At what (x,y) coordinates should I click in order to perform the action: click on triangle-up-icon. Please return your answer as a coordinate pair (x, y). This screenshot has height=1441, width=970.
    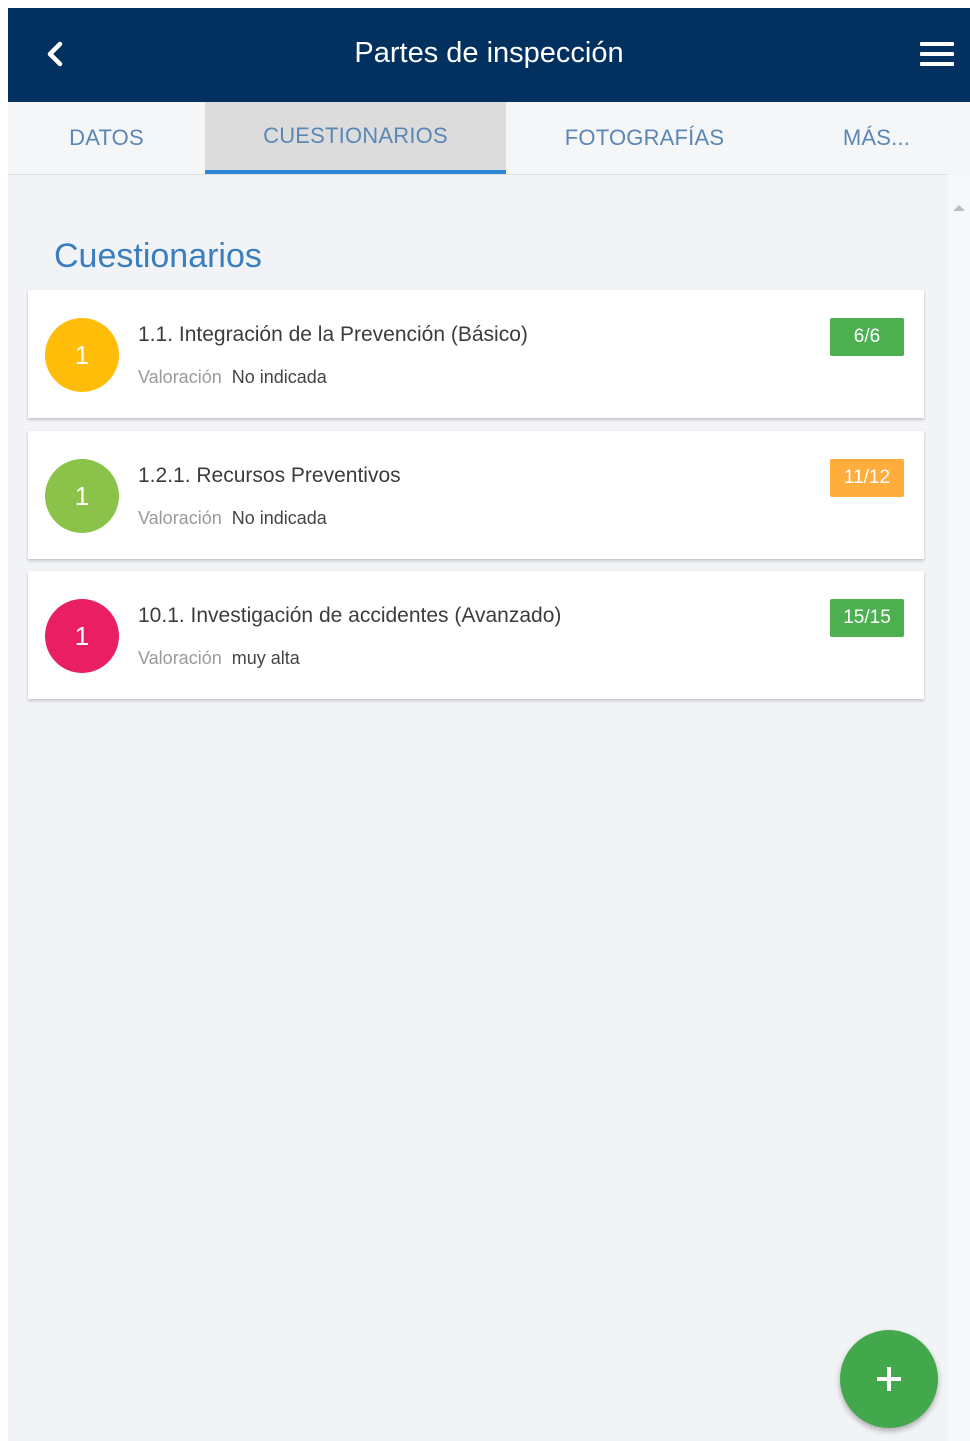
    Looking at the image, I should click on (959, 208).